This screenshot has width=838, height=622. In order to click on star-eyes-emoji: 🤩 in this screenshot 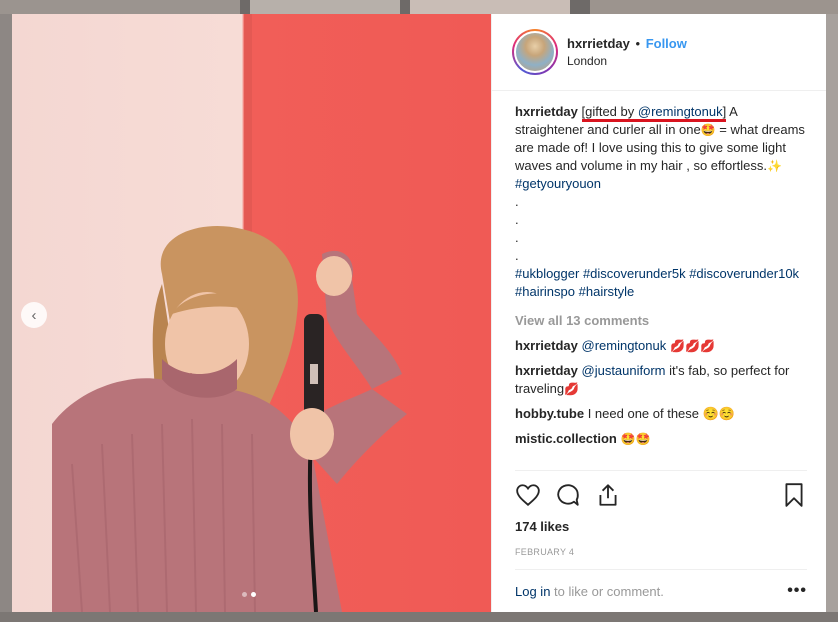, I will do `click(708, 130)`.